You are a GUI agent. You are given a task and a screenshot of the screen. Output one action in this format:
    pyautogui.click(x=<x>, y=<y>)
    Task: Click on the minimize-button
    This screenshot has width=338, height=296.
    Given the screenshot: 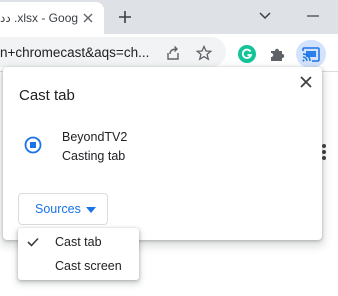 What is the action you would take?
    pyautogui.click(x=313, y=16)
    